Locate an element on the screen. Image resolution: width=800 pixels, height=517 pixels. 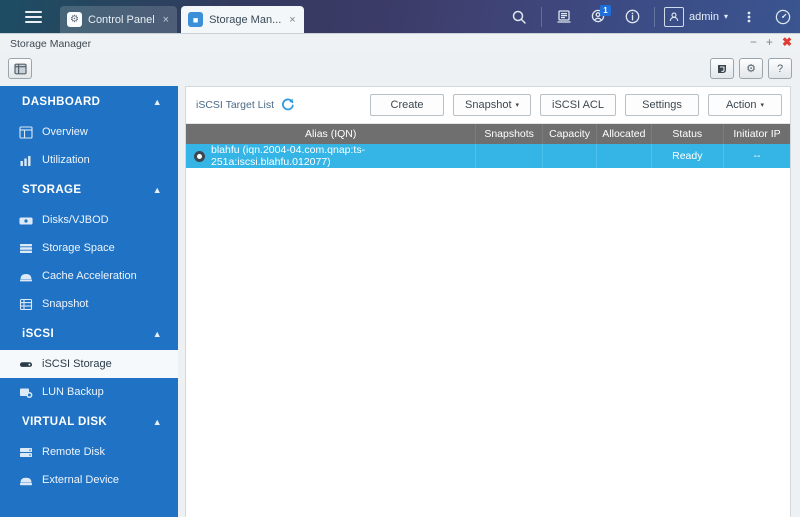
snapshot-menu-button: Snapshot ▾ is located at coordinates (492, 105).